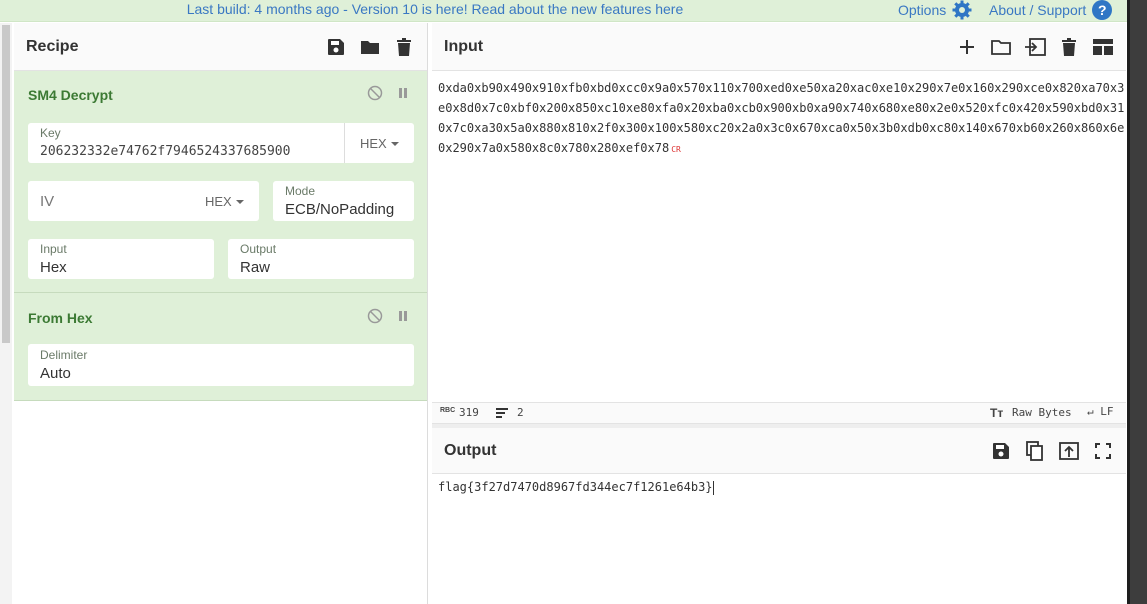 The height and width of the screenshot is (604, 1147). I want to click on delimiter-select: Auto, so click(55, 373).